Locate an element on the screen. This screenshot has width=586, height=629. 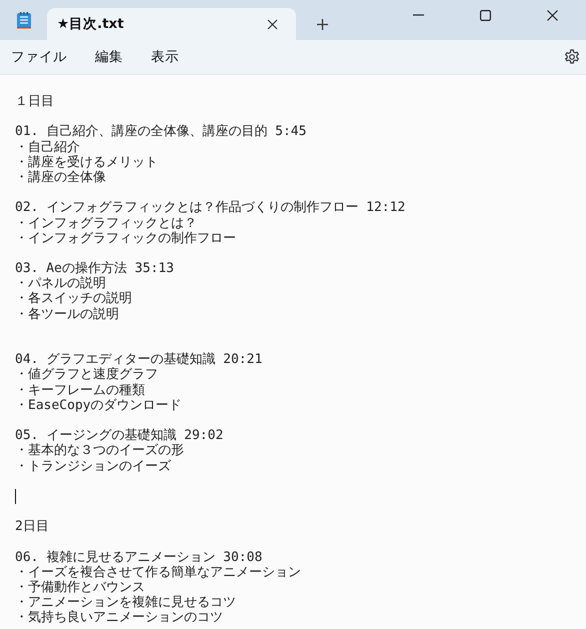
text-line: ・インフォグラフィックの制作フロー is located at coordinates (125, 238).